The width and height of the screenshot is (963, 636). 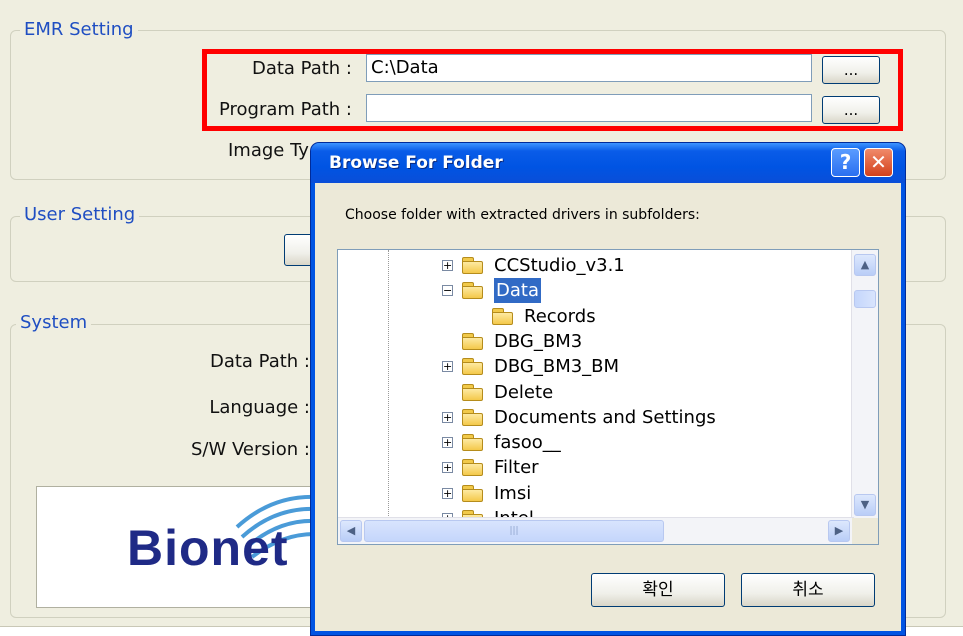 What do you see at coordinates (514, 531) in the screenshot?
I see `horizontal-scroll-thumb: |||` at bounding box center [514, 531].